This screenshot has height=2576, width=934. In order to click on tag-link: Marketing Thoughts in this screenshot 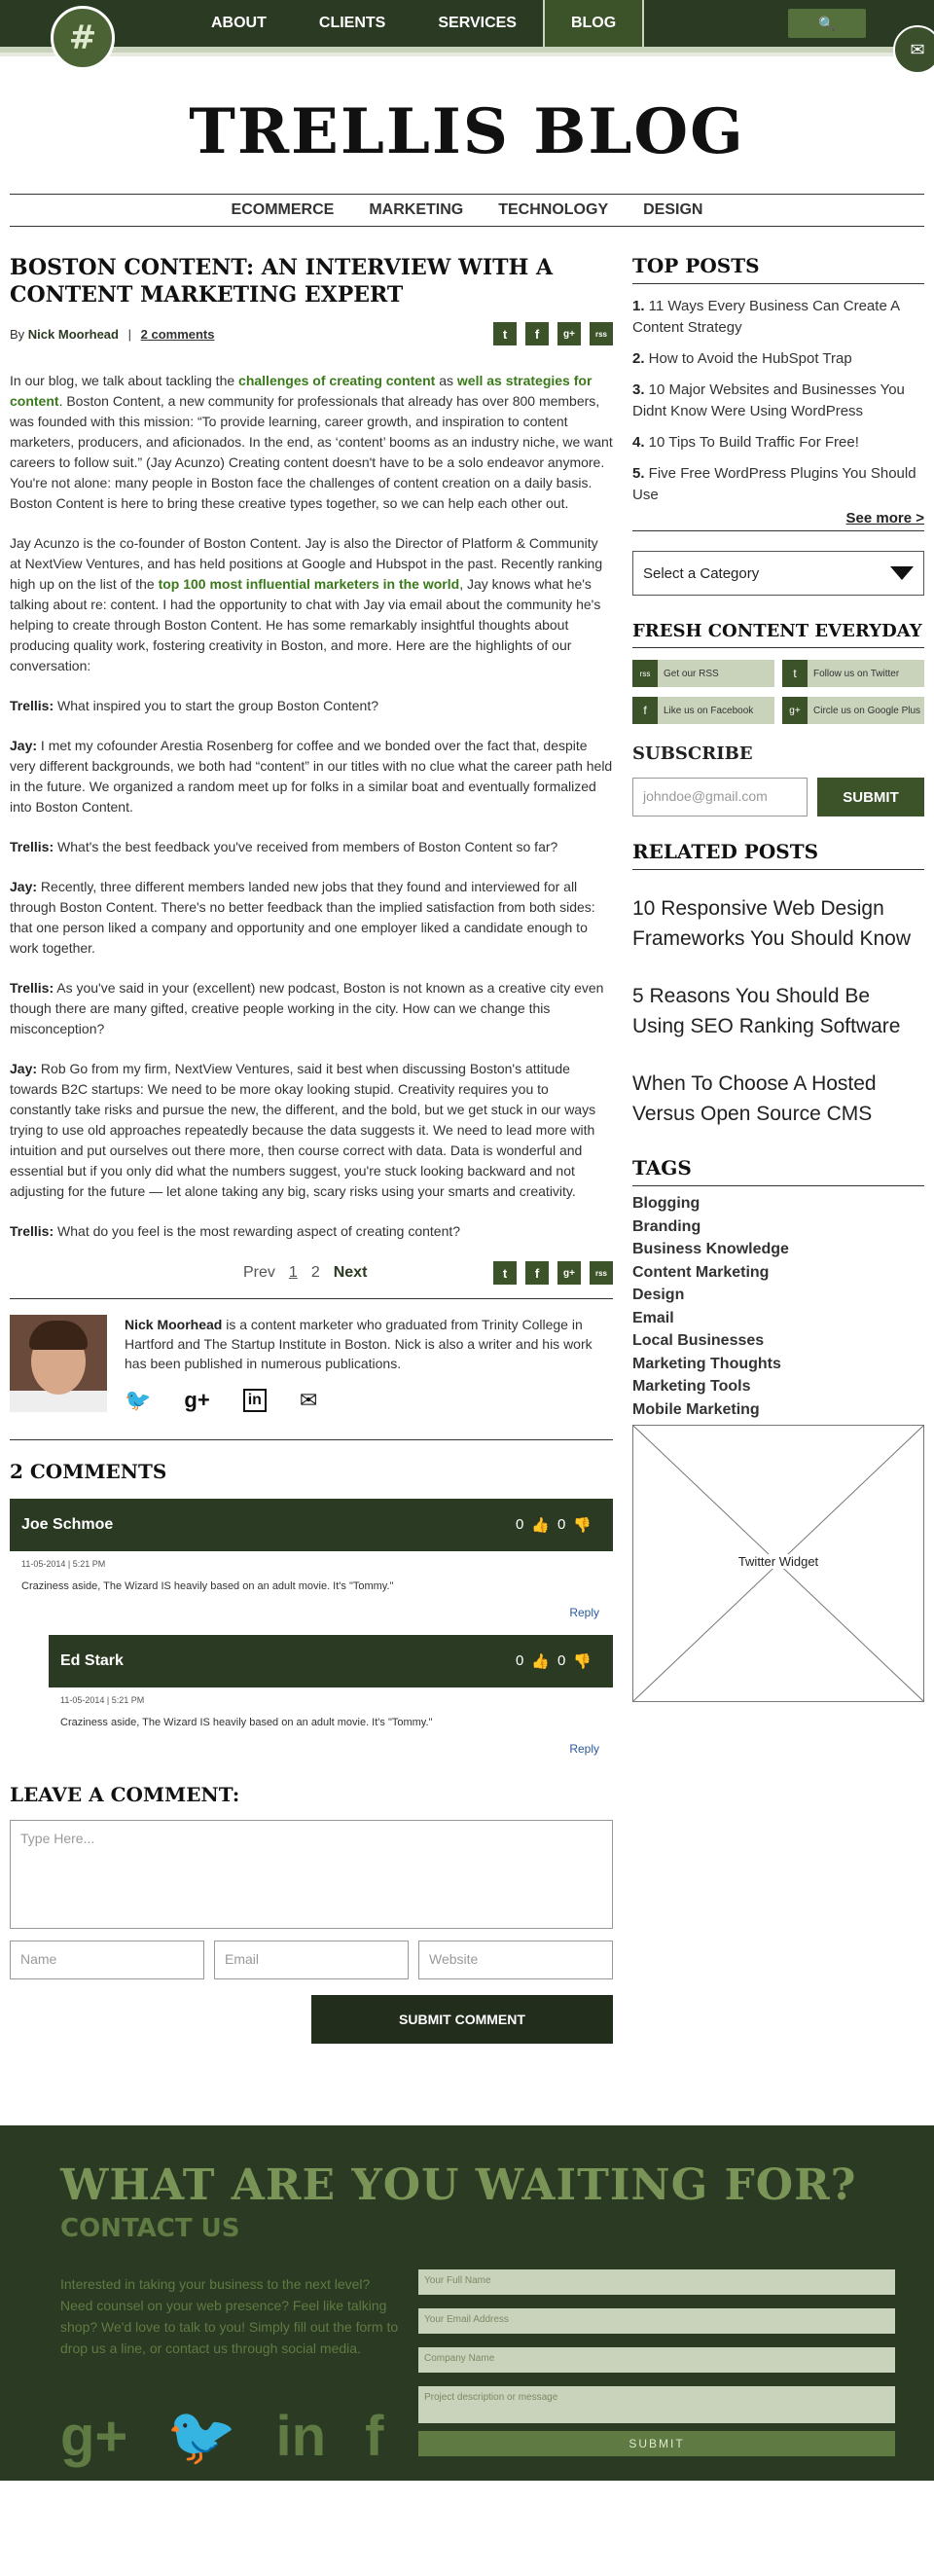, I will do `click(778, 1364)`.